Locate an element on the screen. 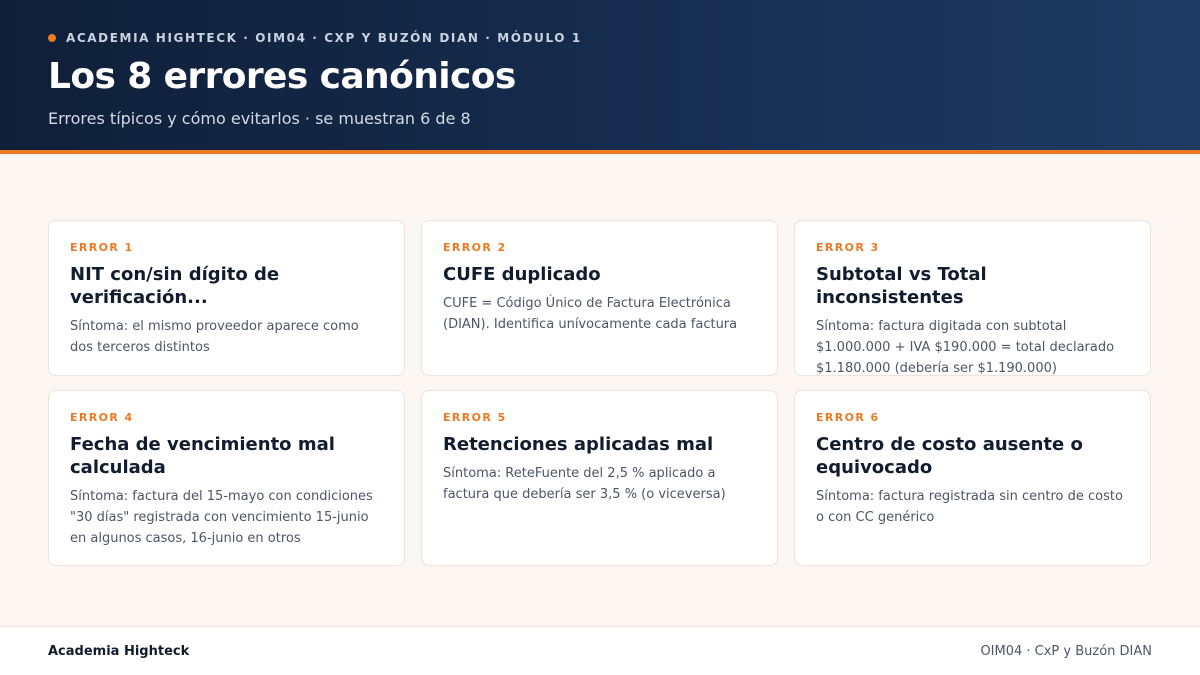  error-card-label: ERROR 1 is located at coordinates (102, 247).